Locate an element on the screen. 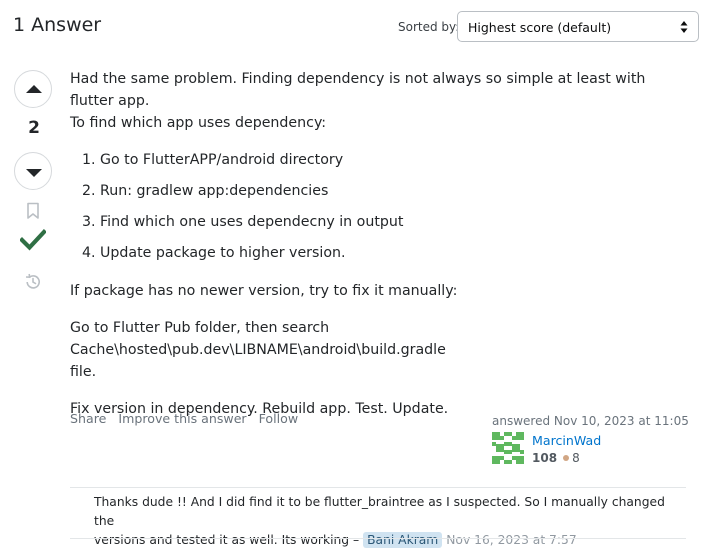 This screenshot has width=708, height=553. share-link: Share is located at coordinates (88, 418).